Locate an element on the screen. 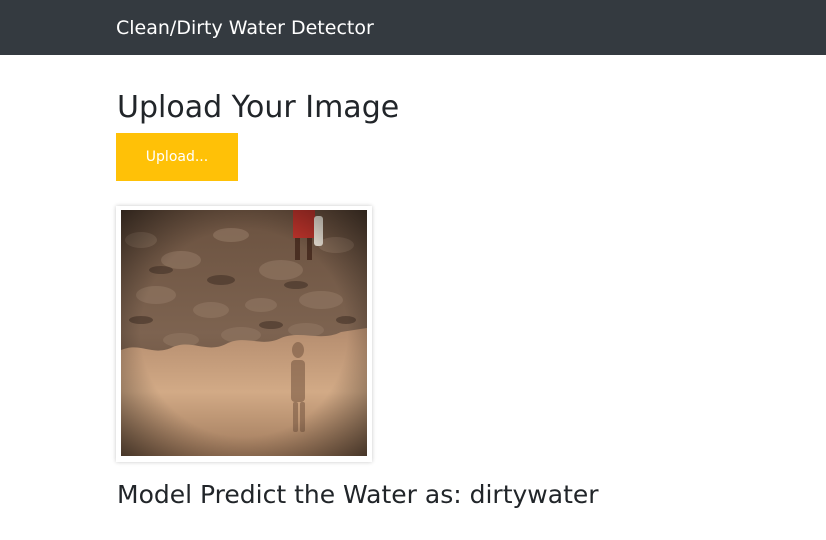 The height and width of the screenshot is (540, 826). result-value: dirtywater is located at coordinates (534, 494).